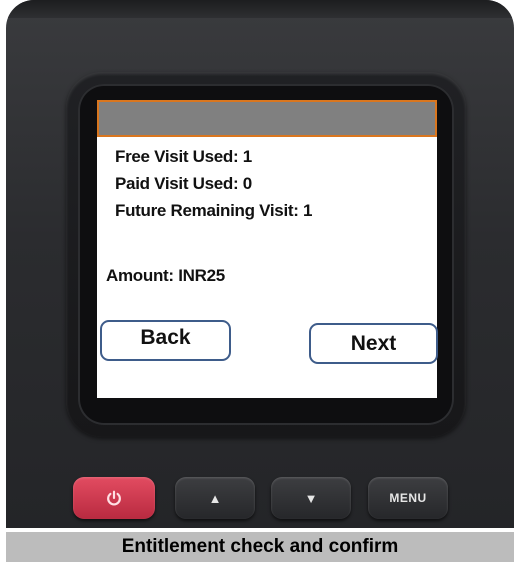  What do you see at coordinates (267, 118) in the screenshot?
I see `screen-header-bar` at bounding box center [267, 118].